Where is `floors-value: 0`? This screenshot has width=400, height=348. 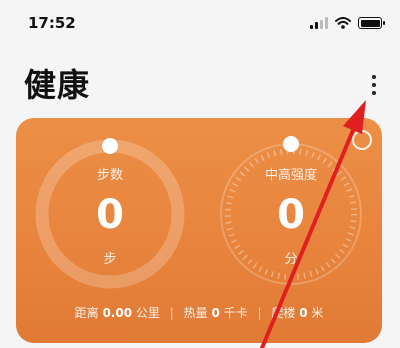 floors-value: 0 is located at coordinates (303, 313).